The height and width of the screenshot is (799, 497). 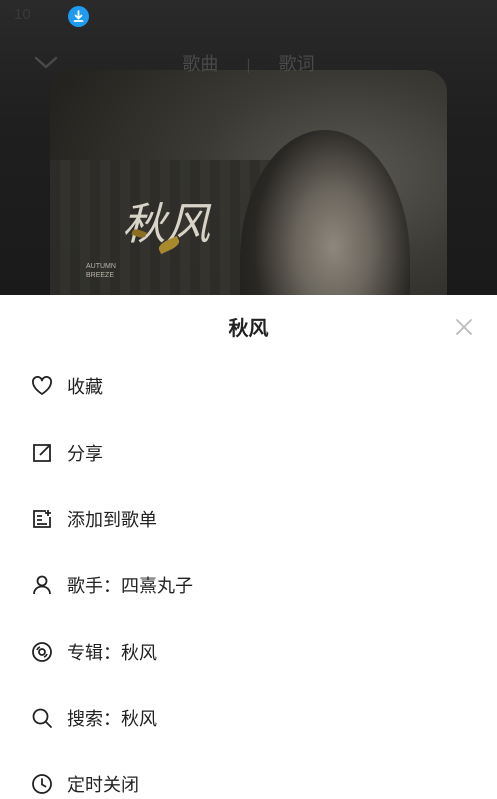 I want to click on heart-icon, so click(x=42, y=386).